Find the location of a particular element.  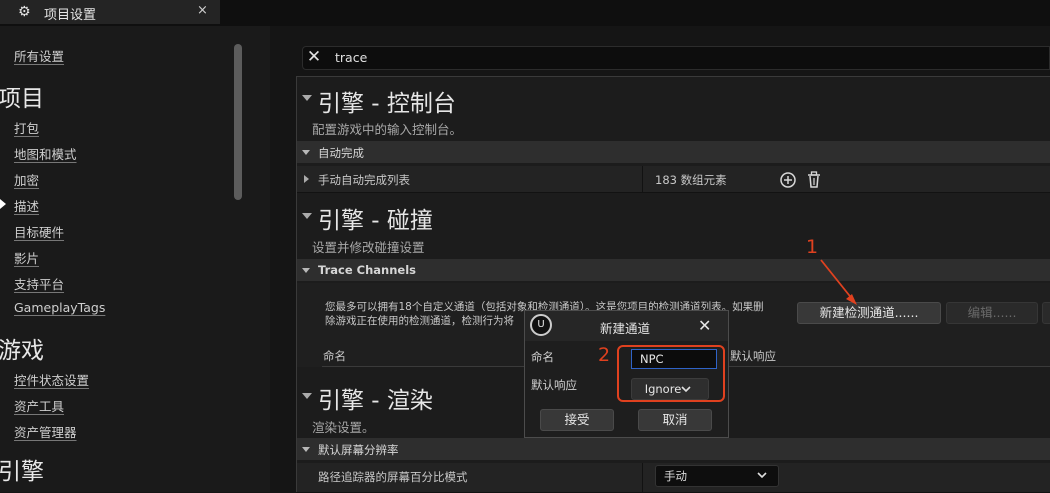

accept-button: 接受 is located at coordinates (577, 420).